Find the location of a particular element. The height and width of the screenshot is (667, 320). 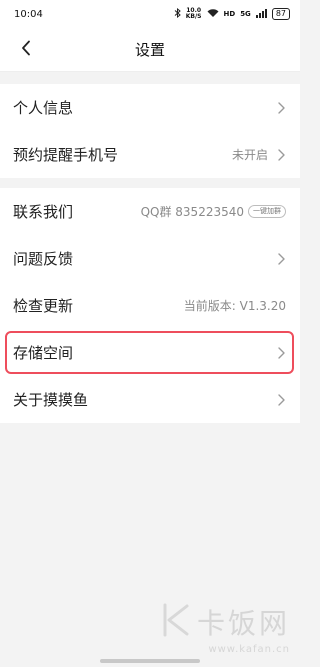

net-speed: 10.0 KB/S is located at coordinates (194, 14).